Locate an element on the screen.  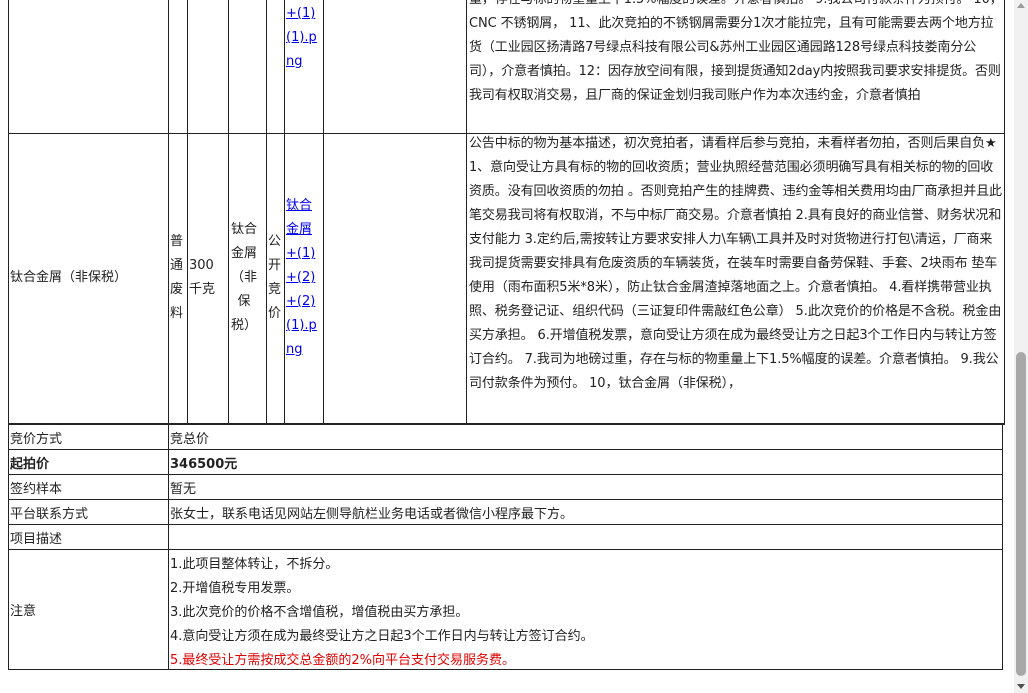
label-platform-contact: 平台联系方式 is located at coordinates (49, 514).